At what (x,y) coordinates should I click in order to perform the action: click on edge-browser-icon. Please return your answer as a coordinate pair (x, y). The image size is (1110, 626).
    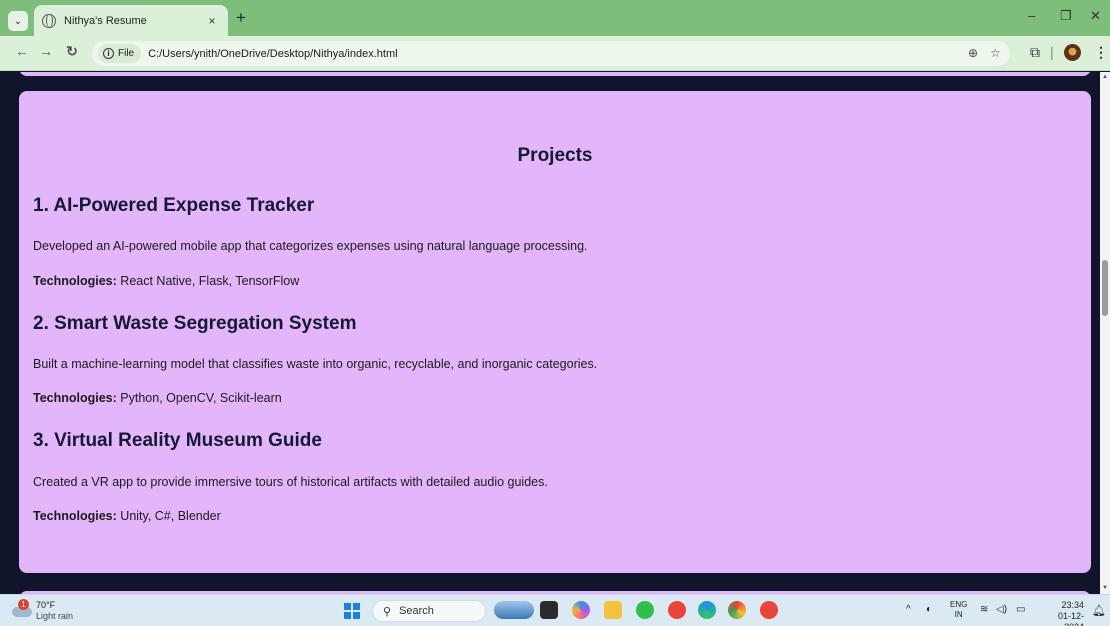
    Looking at the image, I should click on (707, 610).